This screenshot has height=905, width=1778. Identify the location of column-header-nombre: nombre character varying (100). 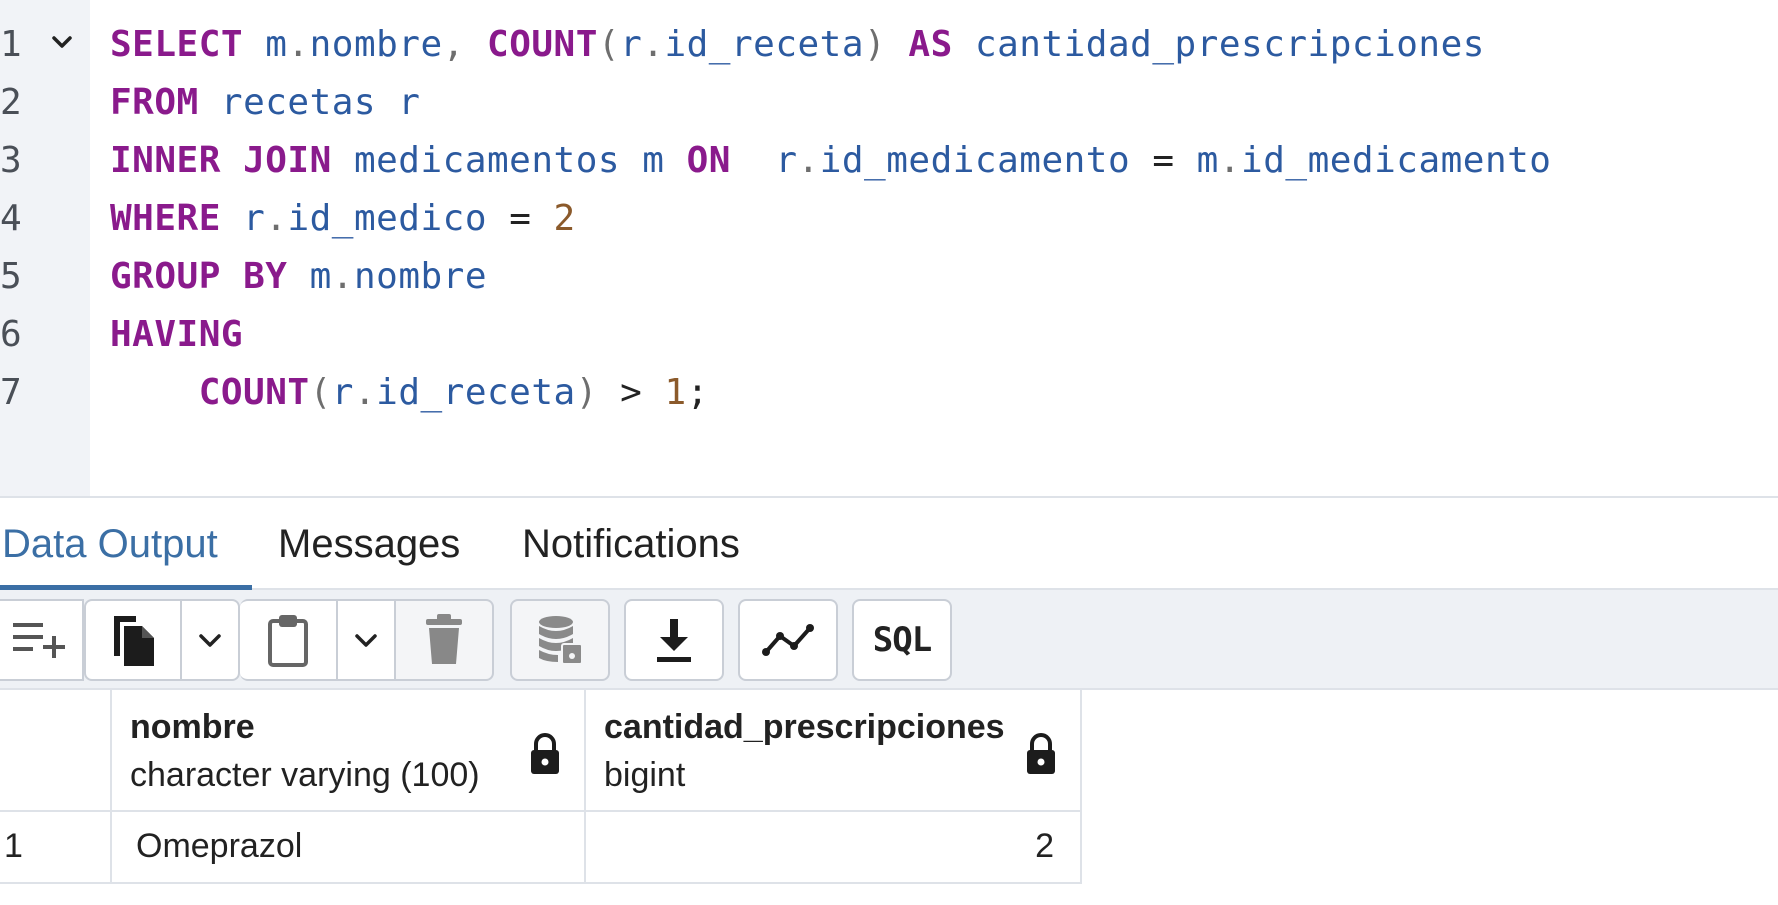
(348, 751).